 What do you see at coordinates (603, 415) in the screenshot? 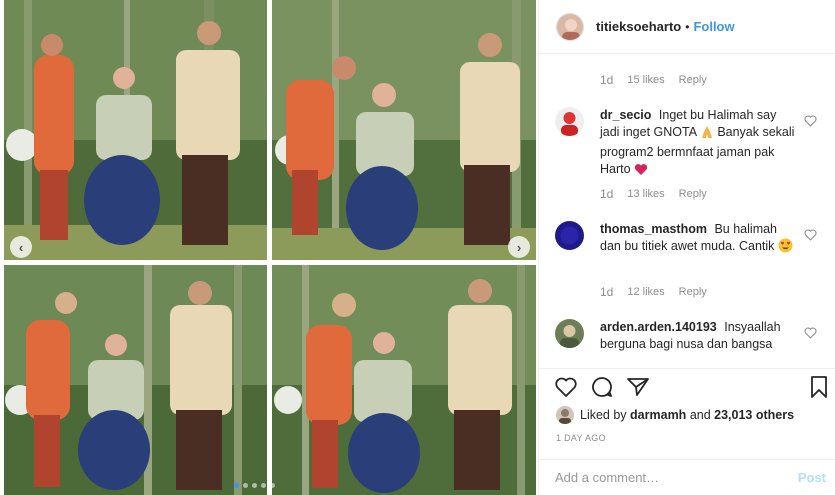
I see `liked-by-prefix: Liked by` at bounding box center [603, 415].